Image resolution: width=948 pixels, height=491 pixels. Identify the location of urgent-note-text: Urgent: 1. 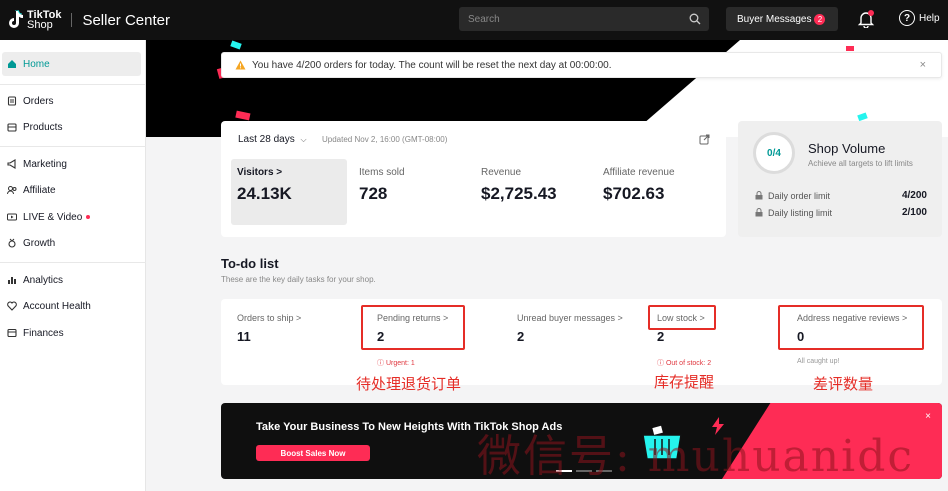
(400, 363).